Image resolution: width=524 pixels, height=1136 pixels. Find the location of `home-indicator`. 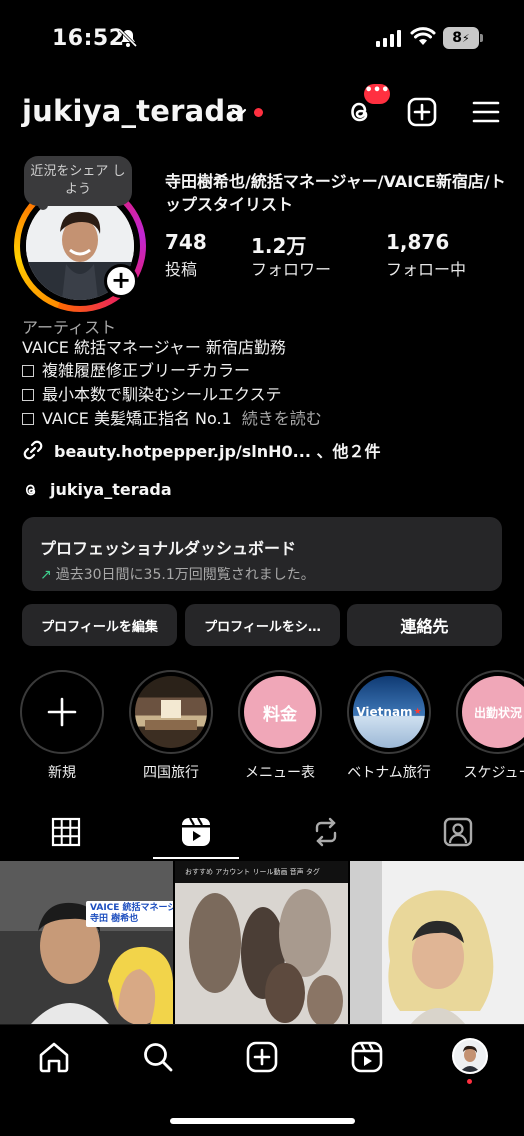

home-indicator is located at coordinates (262, 1121).